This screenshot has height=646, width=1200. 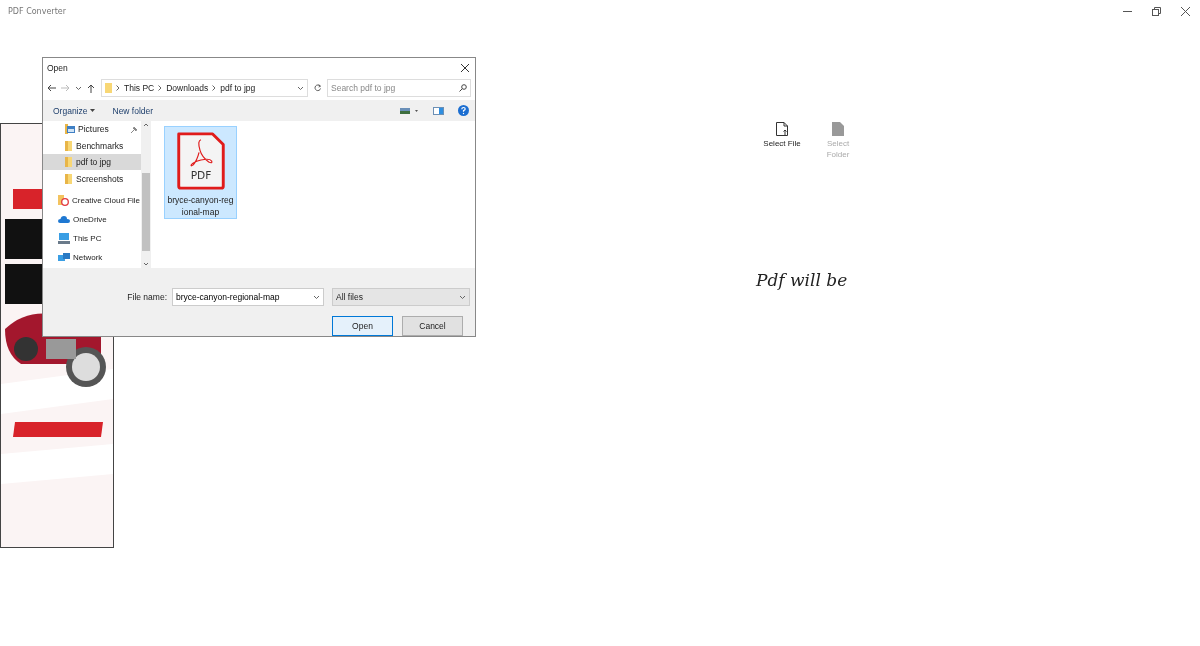 I want to click on scroll-down-icon, so click(x=146, y=264).